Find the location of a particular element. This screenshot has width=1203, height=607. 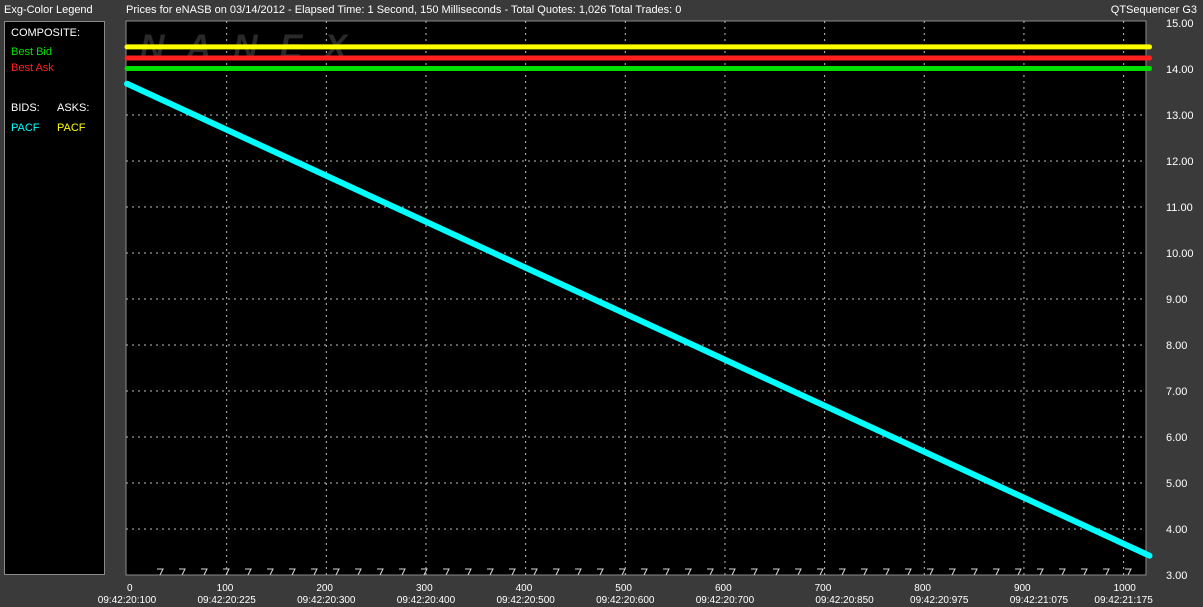

x-tick-label: 500 is located at coordinates (623, 588).